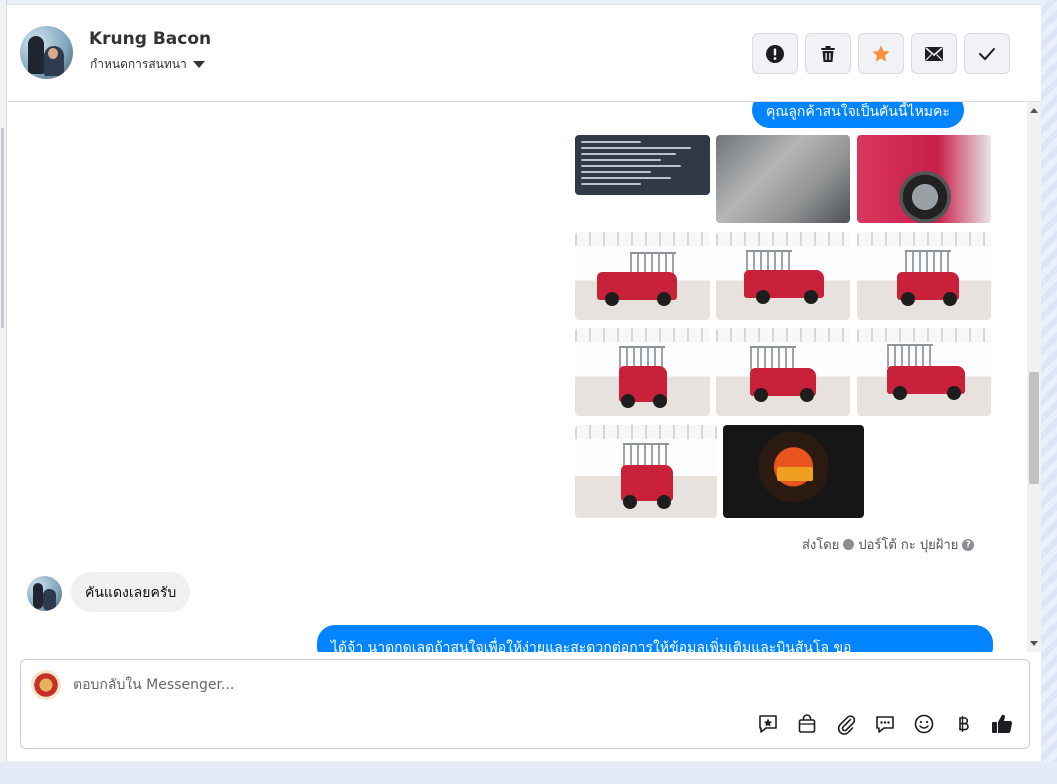 This screenshot has width=1057, height=784. Describe the element at coordinates (924, 276) in the screenshot. I see `photo-truck-rear-angle` at that location.